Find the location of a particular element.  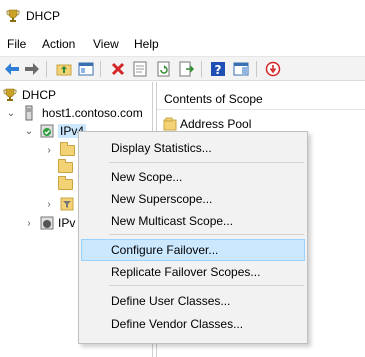

toolbar: ? is located at coordinates (182, 68).